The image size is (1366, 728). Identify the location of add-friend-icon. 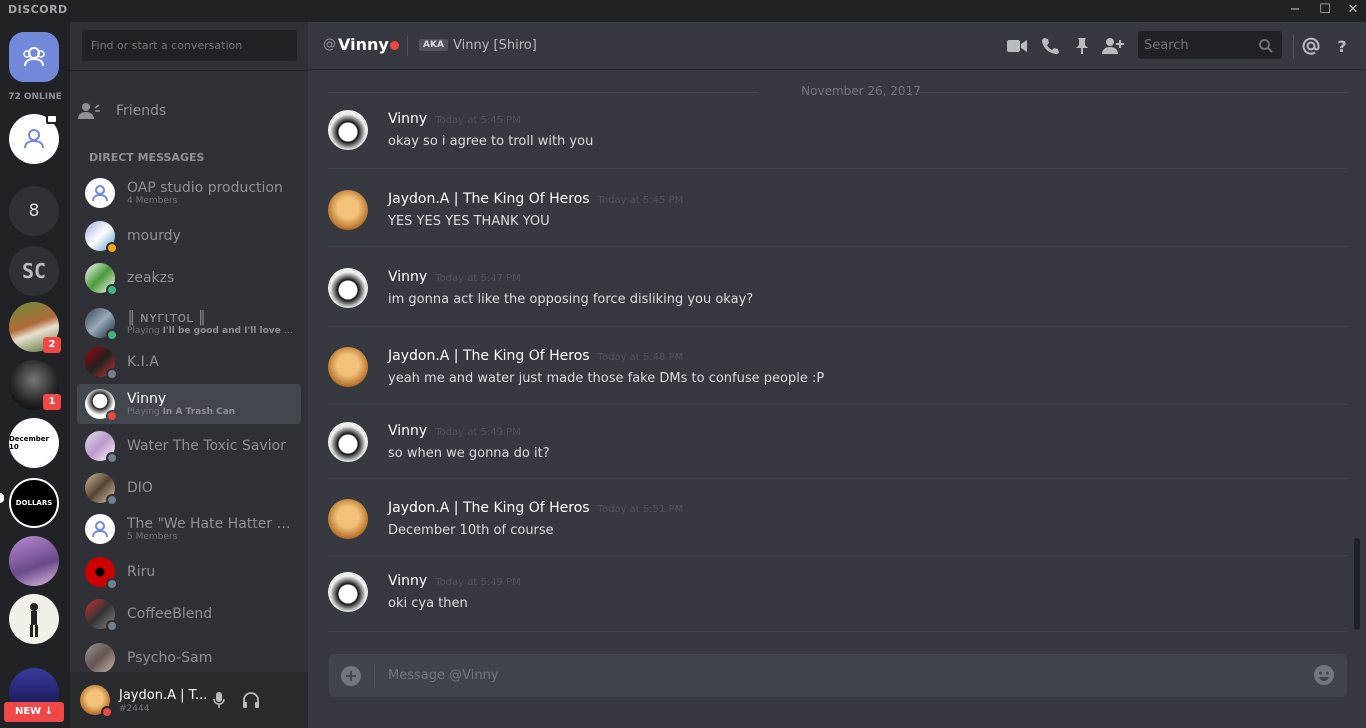
(1113, 46).